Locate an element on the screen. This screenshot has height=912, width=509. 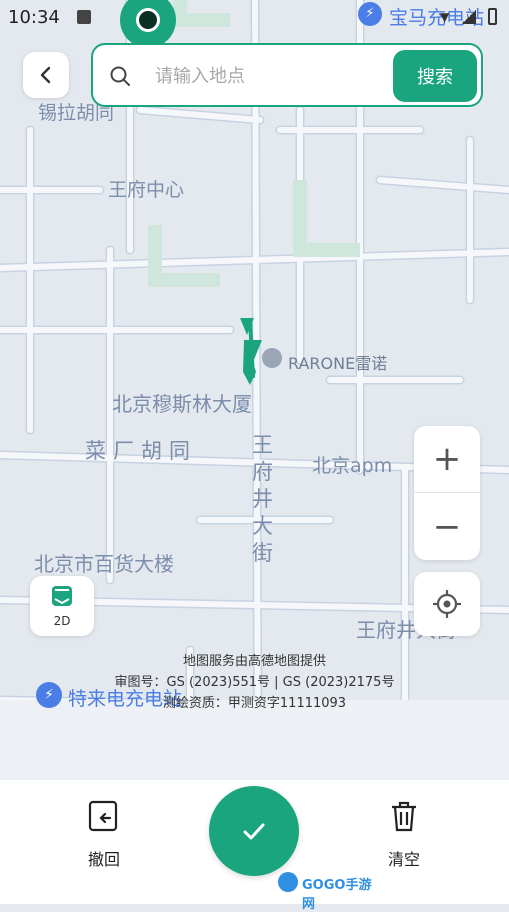
credits-line-2: 审图号：GS (2023)551号 | GS (2023)2175号 is located at coordinates (254, 682).